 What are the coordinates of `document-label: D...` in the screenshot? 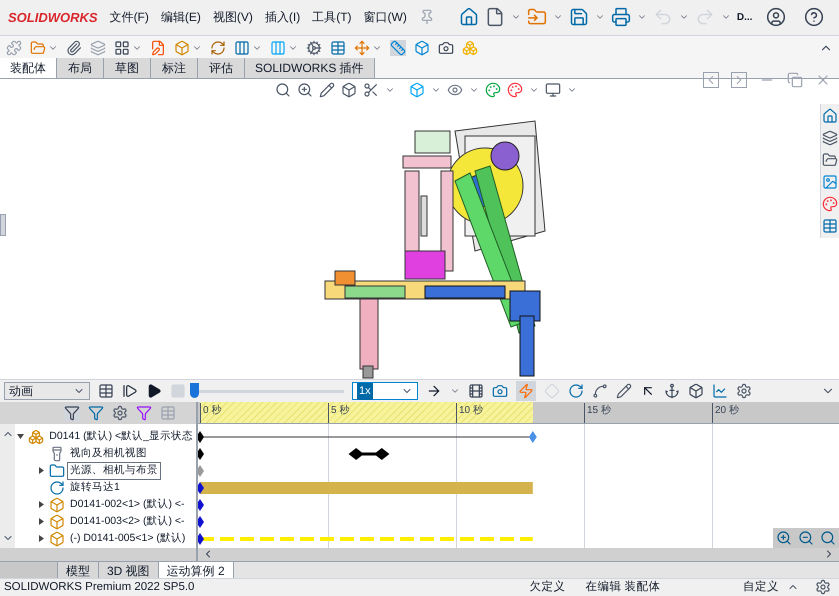 It's located at (744, 17).